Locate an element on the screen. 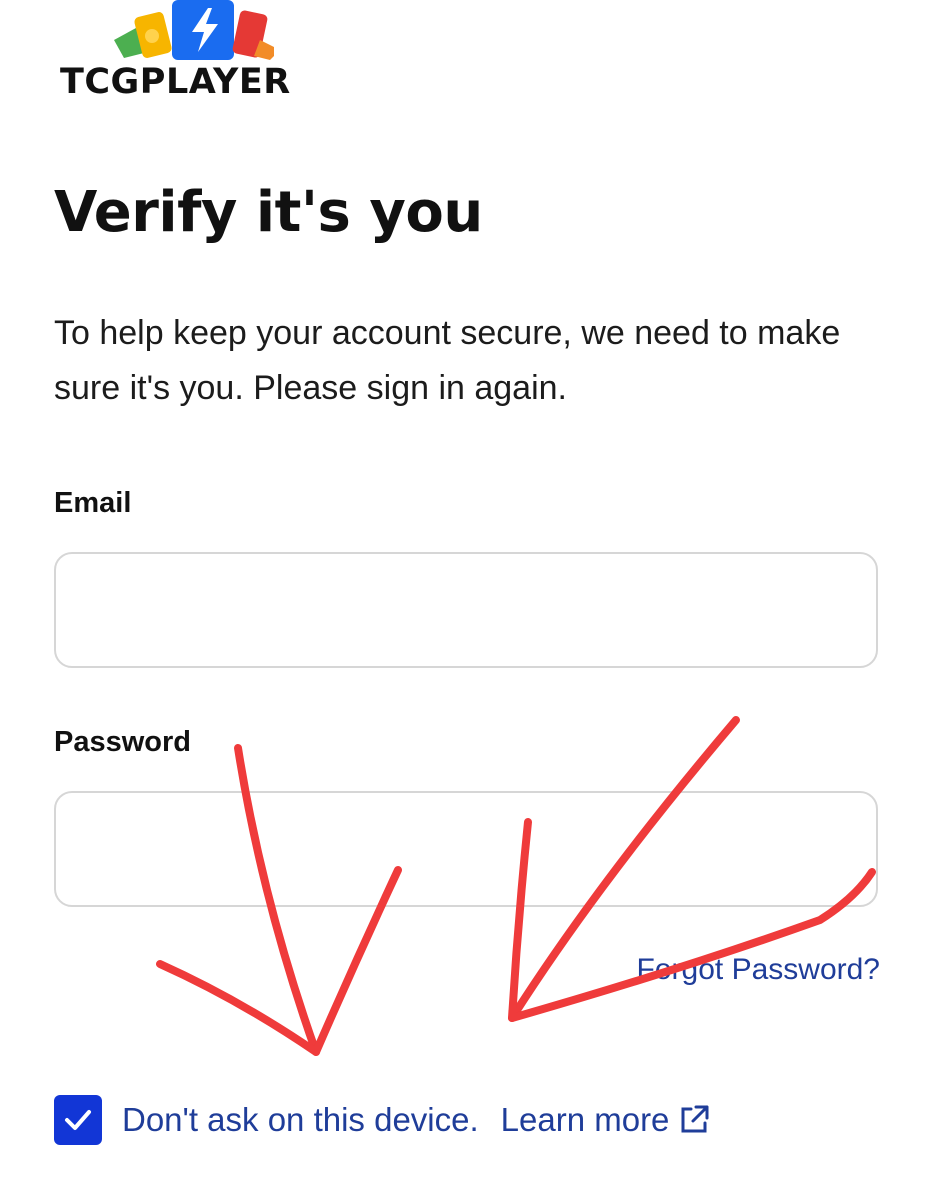 The width and height of the screenshot is (934, 1200). check-icon is located at coordinates (78, 1120).